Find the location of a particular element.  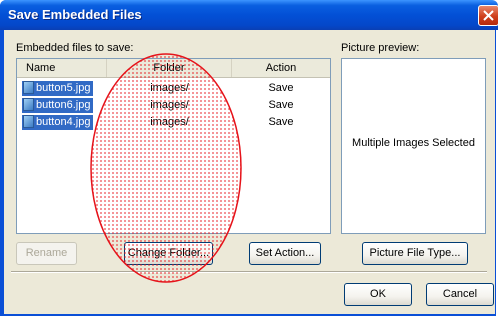

column-header-action: Action is located at coordinates (281, 68).